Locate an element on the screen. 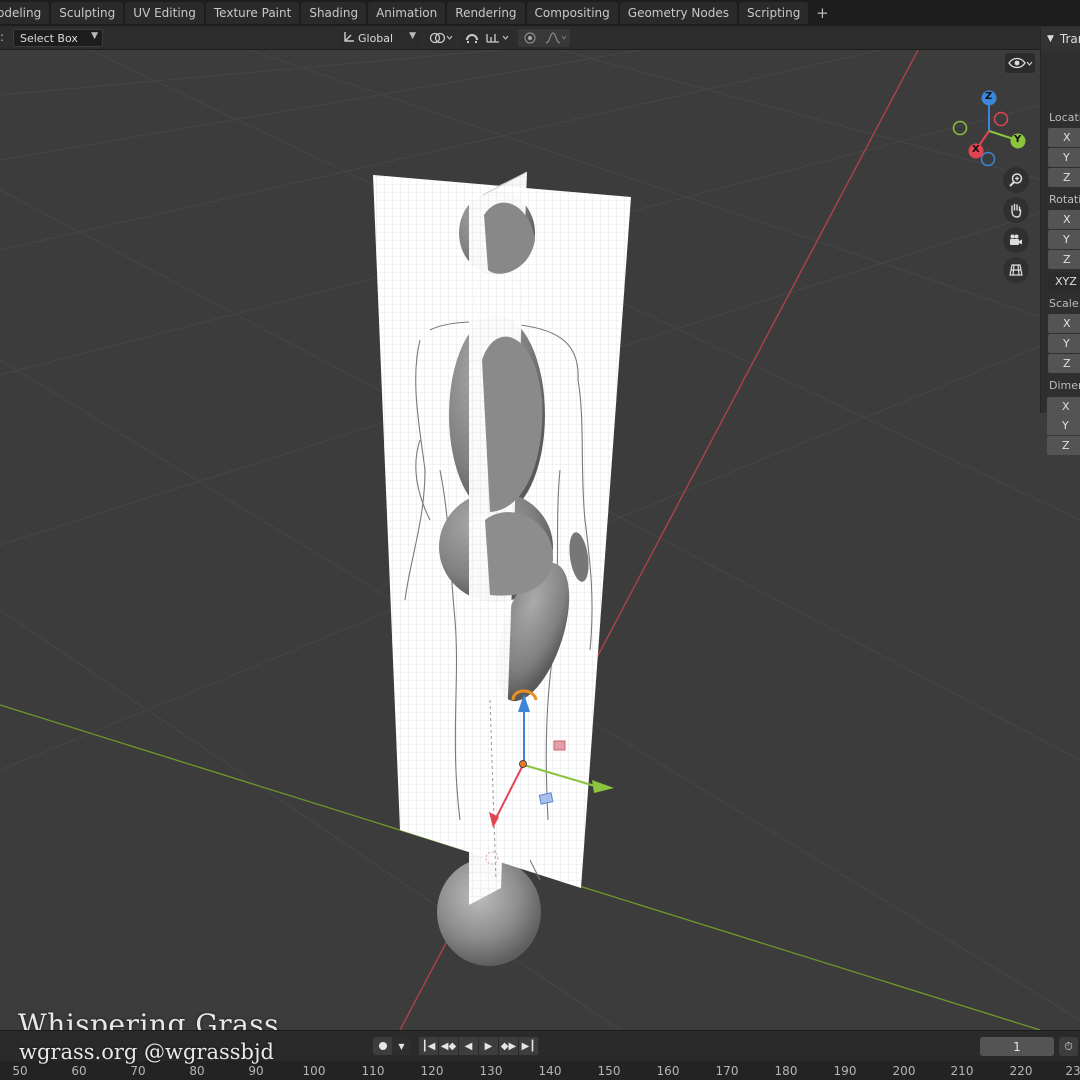  select-mode-dropdown: Select Box ▼ is located at coordinates (58, 38).